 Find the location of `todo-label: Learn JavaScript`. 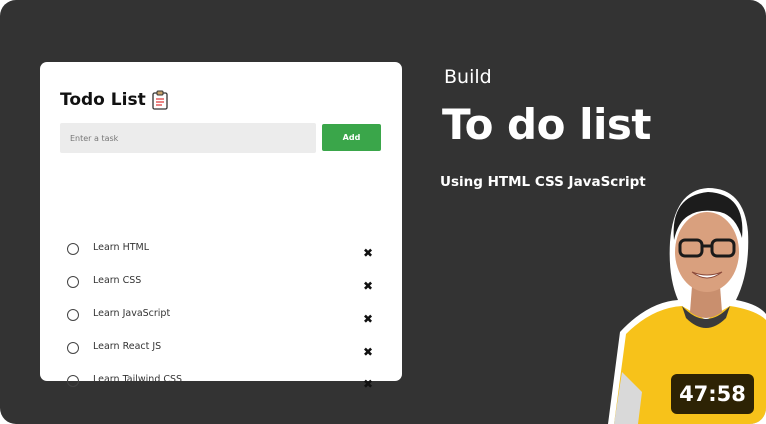

todo-label: Learn JavaScript is located at coordinates (132, 313).